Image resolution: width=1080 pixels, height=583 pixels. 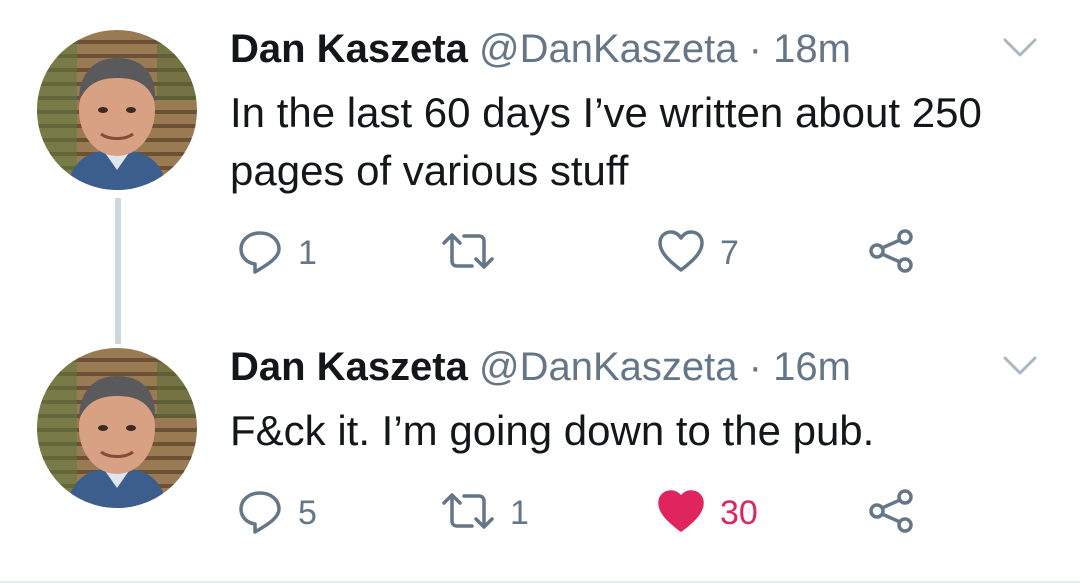 I want to click on like-count: 7, so click(x=729, y=252).